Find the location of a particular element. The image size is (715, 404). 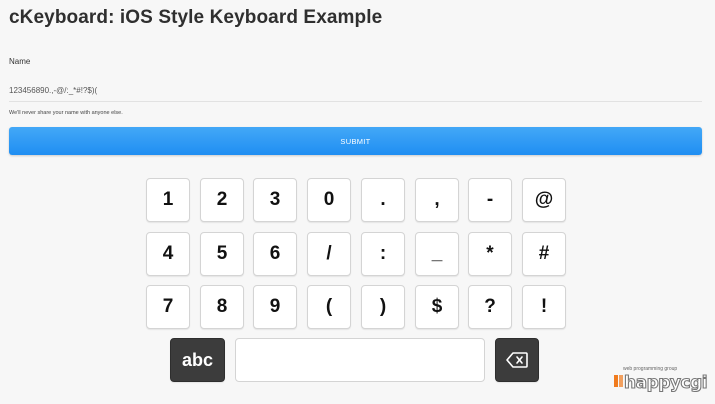

key-4: 4 is located at coordinates (168, 254).